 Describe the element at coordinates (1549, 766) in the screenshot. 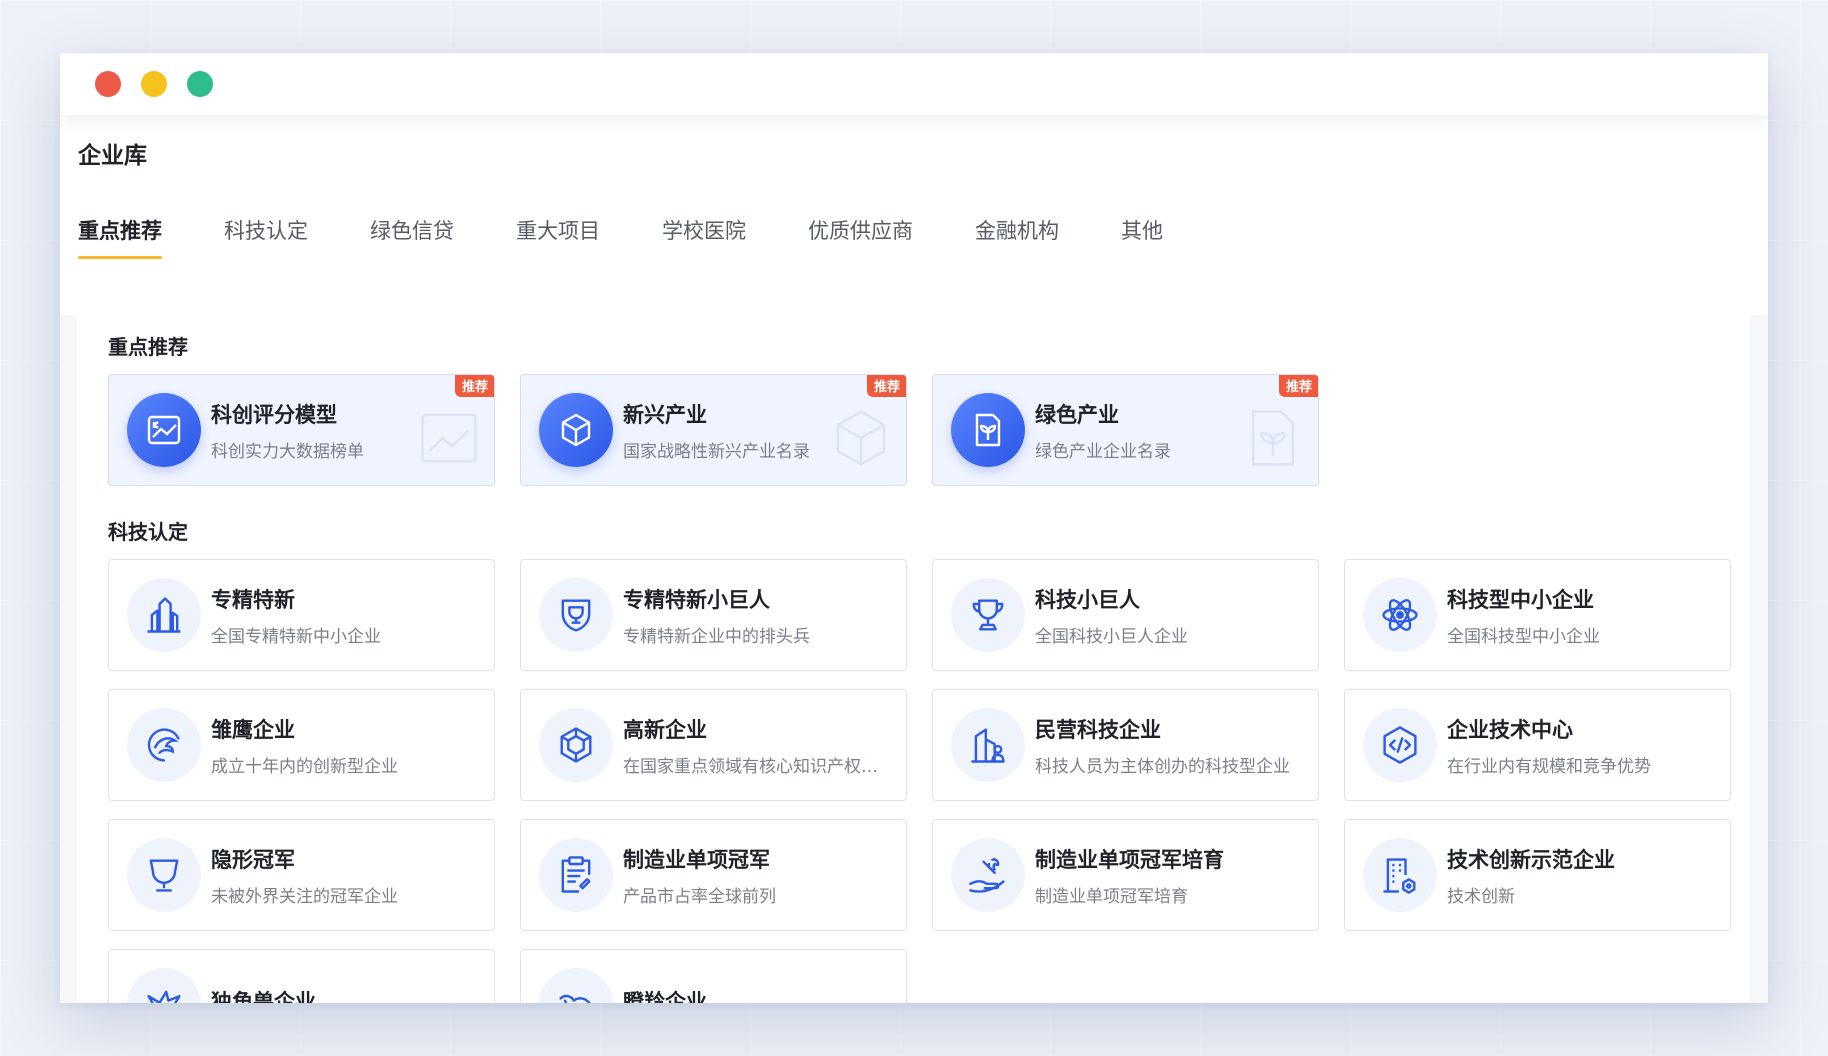

I see `card-desc: 在行业内有规模和竞争优势` at that location.